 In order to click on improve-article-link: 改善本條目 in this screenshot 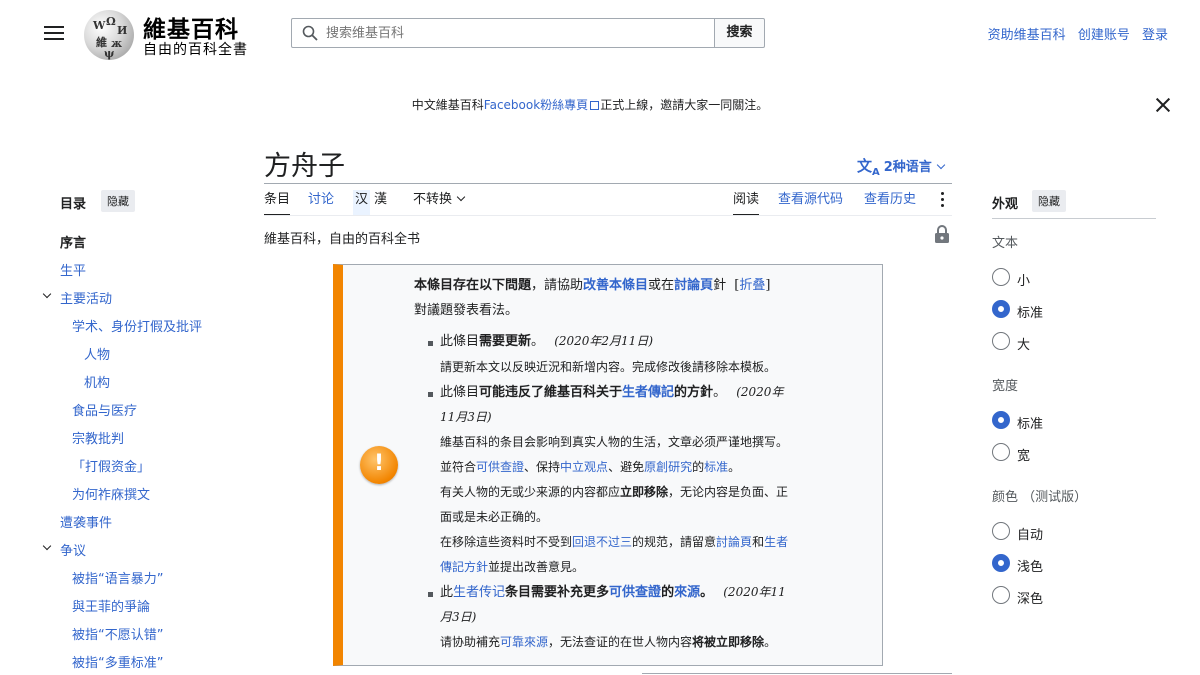, I will do `click(615, 285)`.